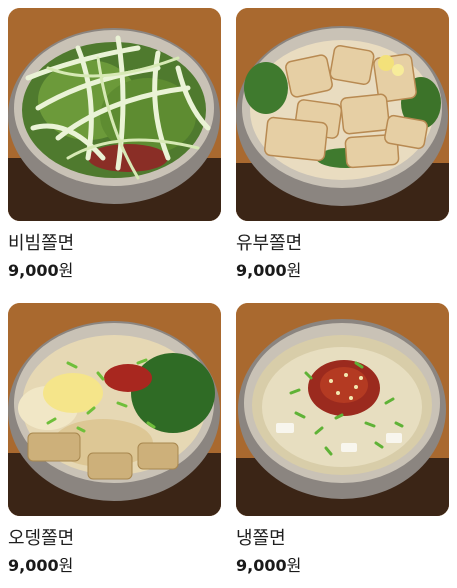  I want to click on menu-item-name: 오뎅쫄면, so click(41, 538).